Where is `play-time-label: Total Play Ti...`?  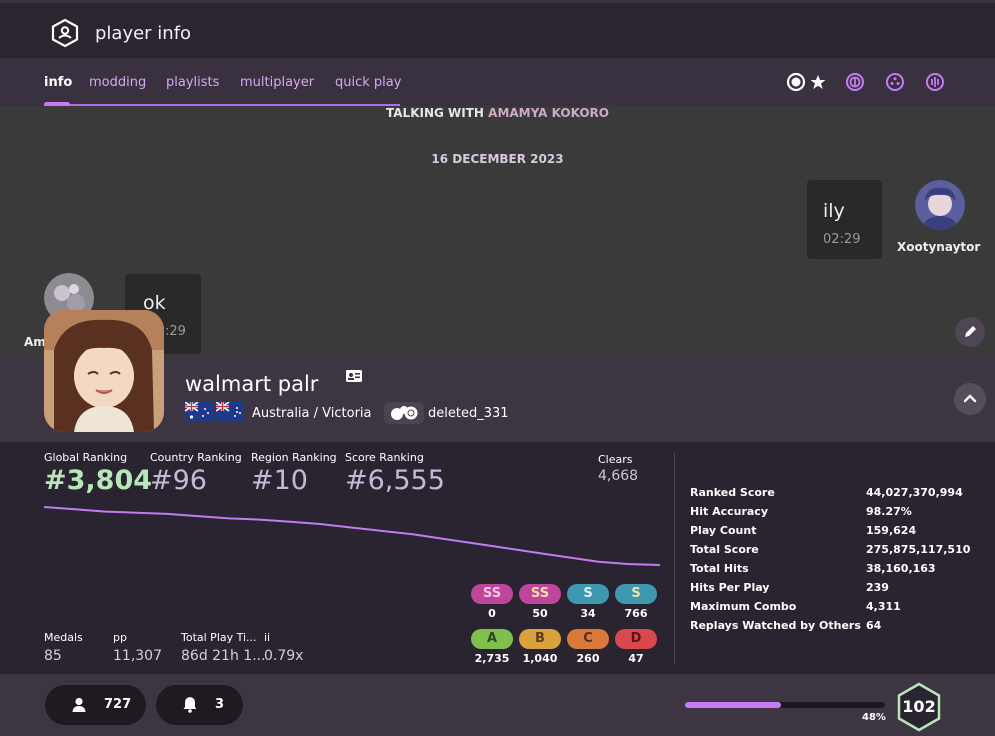
play-time-label: Total Play Ti... is located at coordinates (219, 637).